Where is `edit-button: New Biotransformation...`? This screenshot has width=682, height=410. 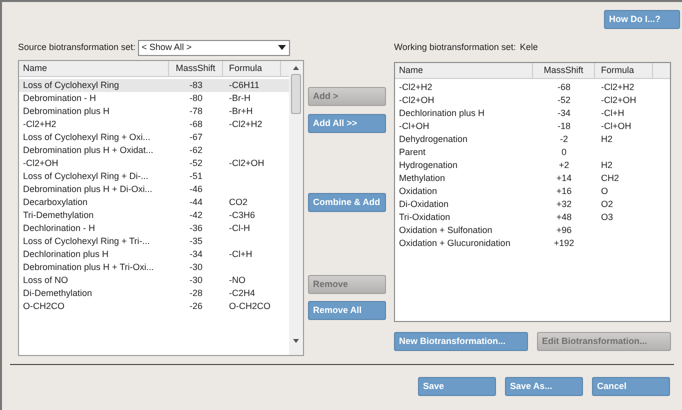 edit-button: New Biotransformation... is located at coordinates (461, 341).